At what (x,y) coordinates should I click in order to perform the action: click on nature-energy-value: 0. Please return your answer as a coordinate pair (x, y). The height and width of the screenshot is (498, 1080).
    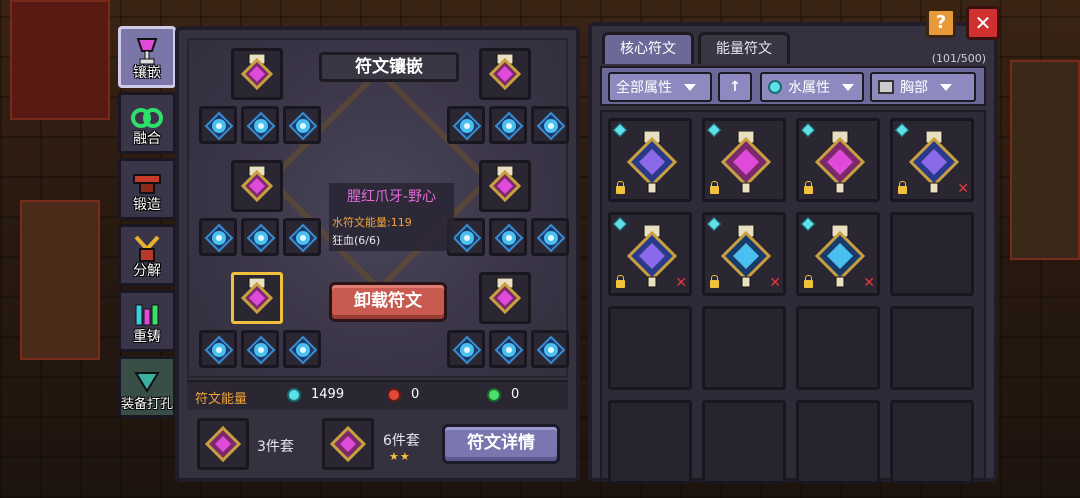
    Looking at the image, I should click on (515, 394).